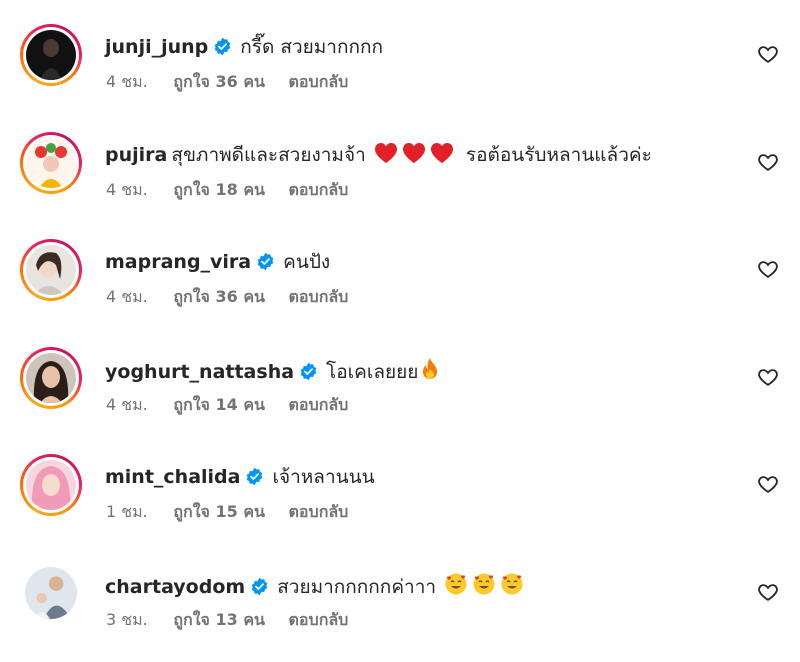  Describe the element at coordinates (357, 587) in the screenshot. I see `comment-text: สวยมากกกกกค่าาา` at that location.